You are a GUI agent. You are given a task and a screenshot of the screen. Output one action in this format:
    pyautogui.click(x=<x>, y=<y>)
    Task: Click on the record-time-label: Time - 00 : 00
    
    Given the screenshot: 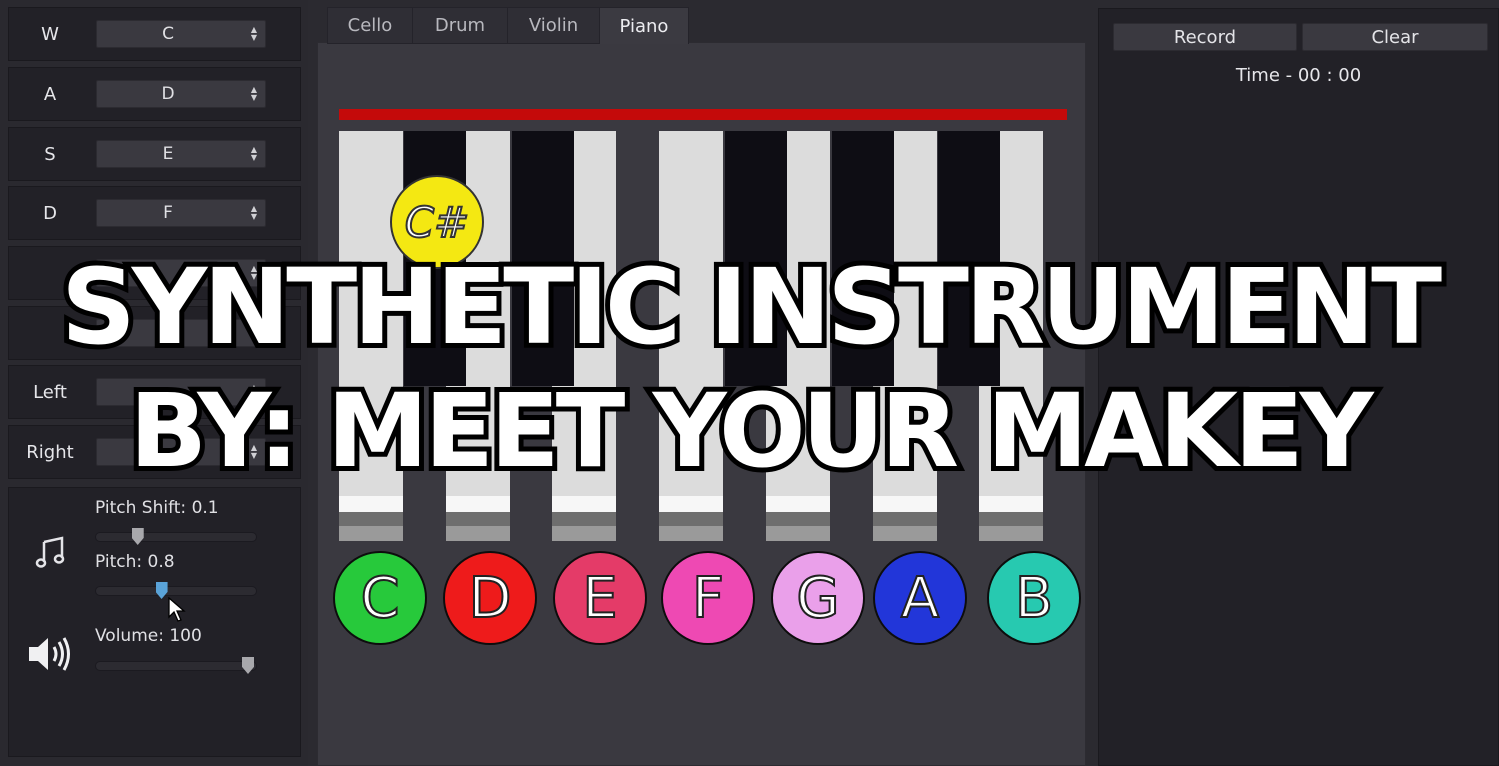 What is the action you would take?
    pyautogui.click(x=1298, y=75)
    